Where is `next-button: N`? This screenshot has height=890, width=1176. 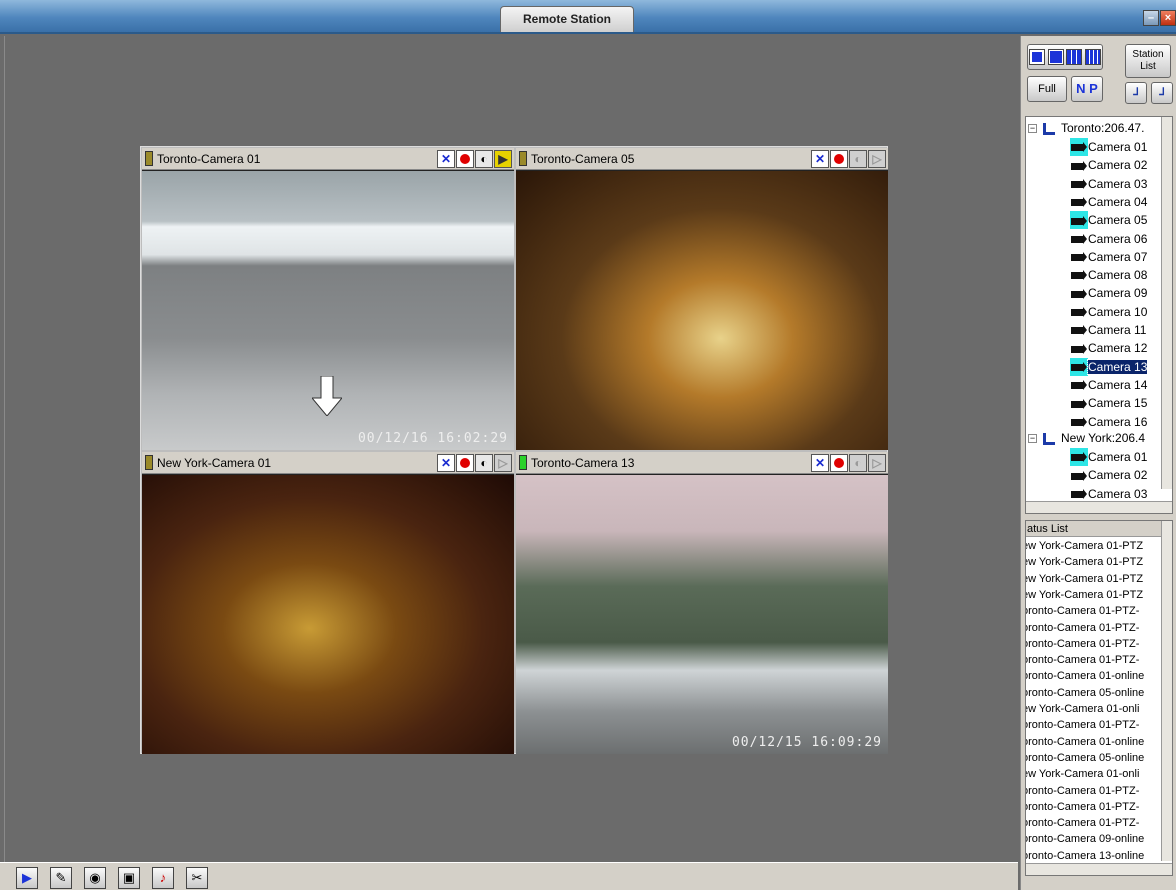
next-button: N is located at coordinates (1080, 88).